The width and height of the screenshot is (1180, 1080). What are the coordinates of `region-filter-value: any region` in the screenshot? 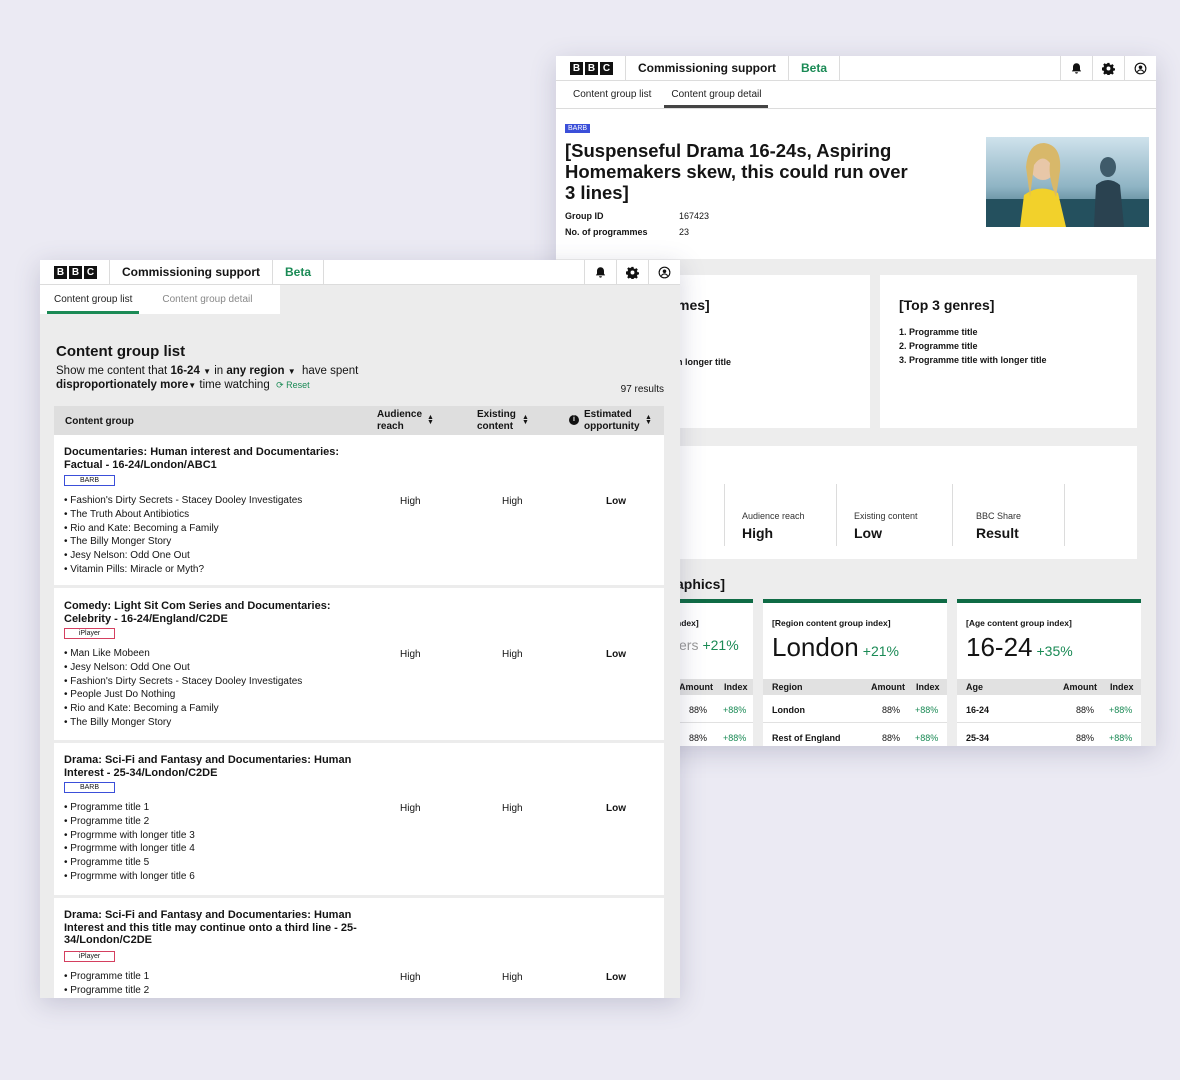 It's located at (255, 371).